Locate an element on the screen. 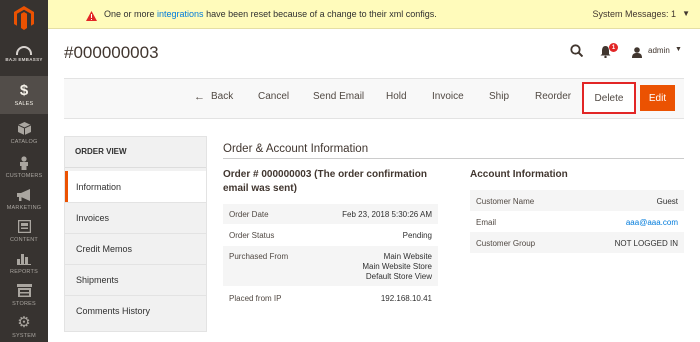 The width and height of the screenshot is (700, 342). value-line: Default Store View is located at coordinates (398, 276).